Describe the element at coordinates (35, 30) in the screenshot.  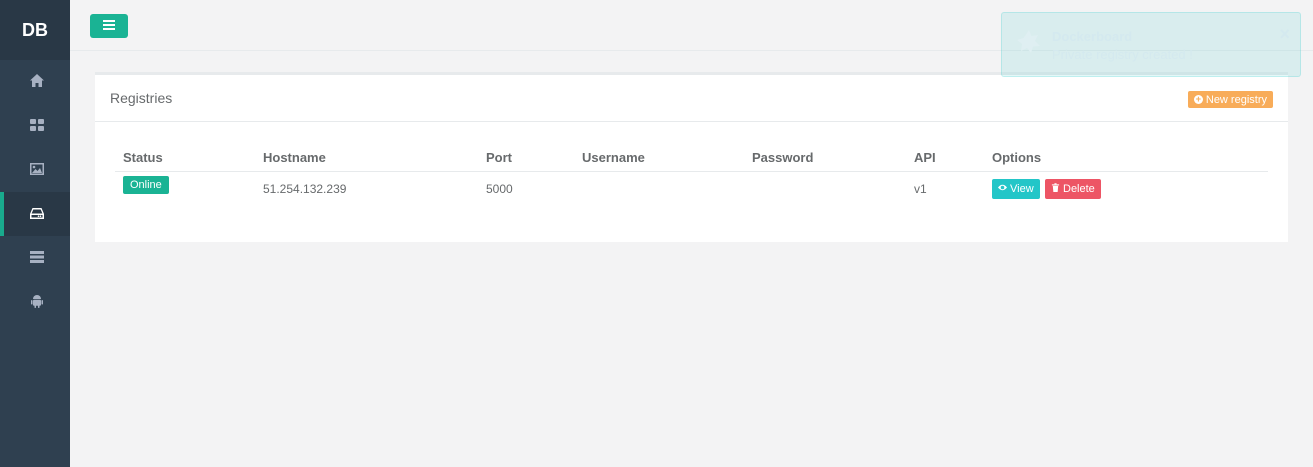
I see `brand-logo: DB` at that location.